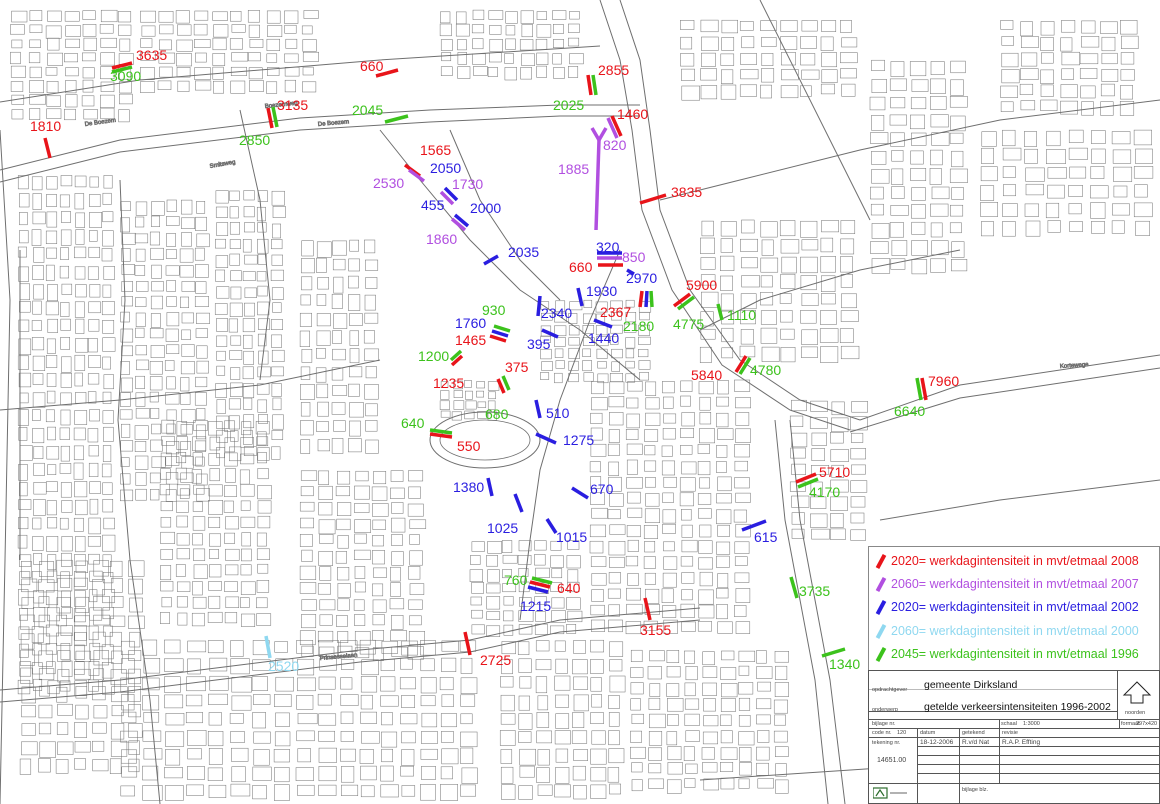 The width and height of the screenshot is (1160, 804). What do you see at coordinates (973, 733) in the screenshot?
I see `getekend-label: getekend` at bounding box center [973, 733].